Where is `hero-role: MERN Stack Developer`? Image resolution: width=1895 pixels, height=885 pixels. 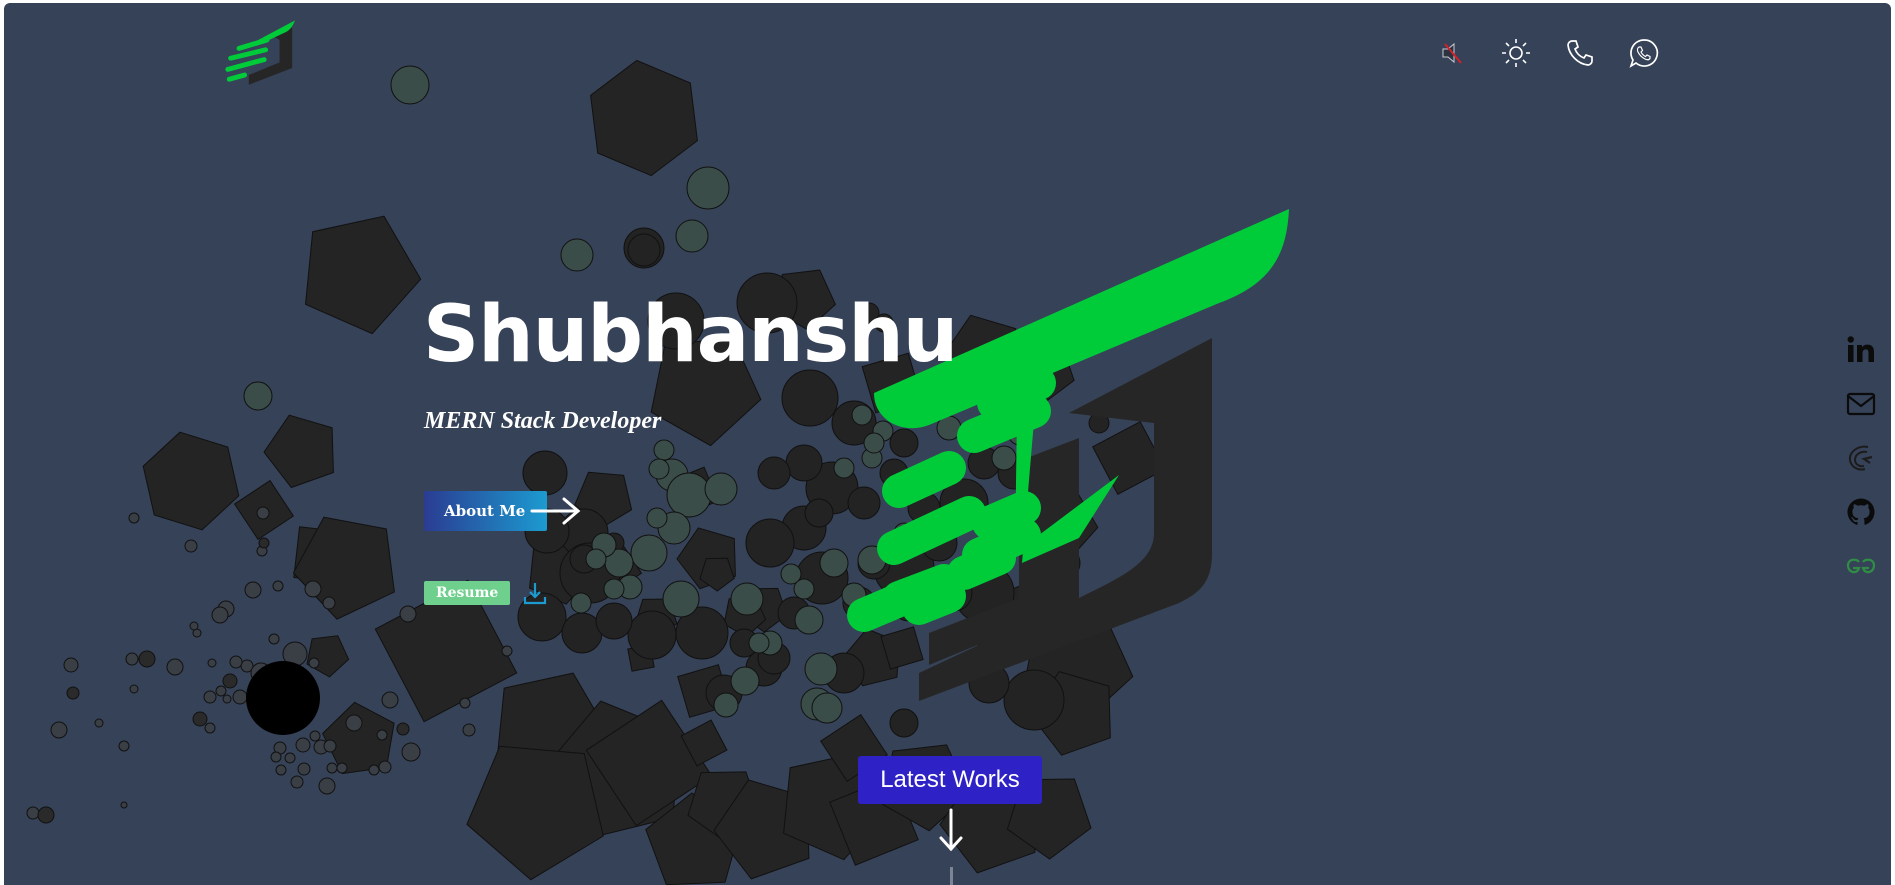
hero-role: MERN Stack Developer is located at coordinates (543, 421).